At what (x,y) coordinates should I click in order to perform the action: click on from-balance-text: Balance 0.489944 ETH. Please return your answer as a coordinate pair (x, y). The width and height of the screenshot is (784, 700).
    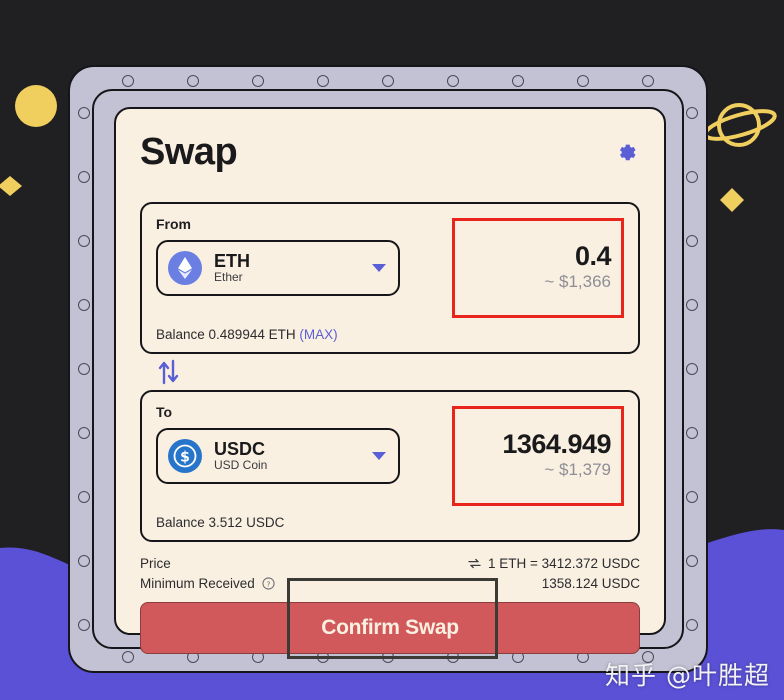
    Looking at the image, I should click on (226, 334).